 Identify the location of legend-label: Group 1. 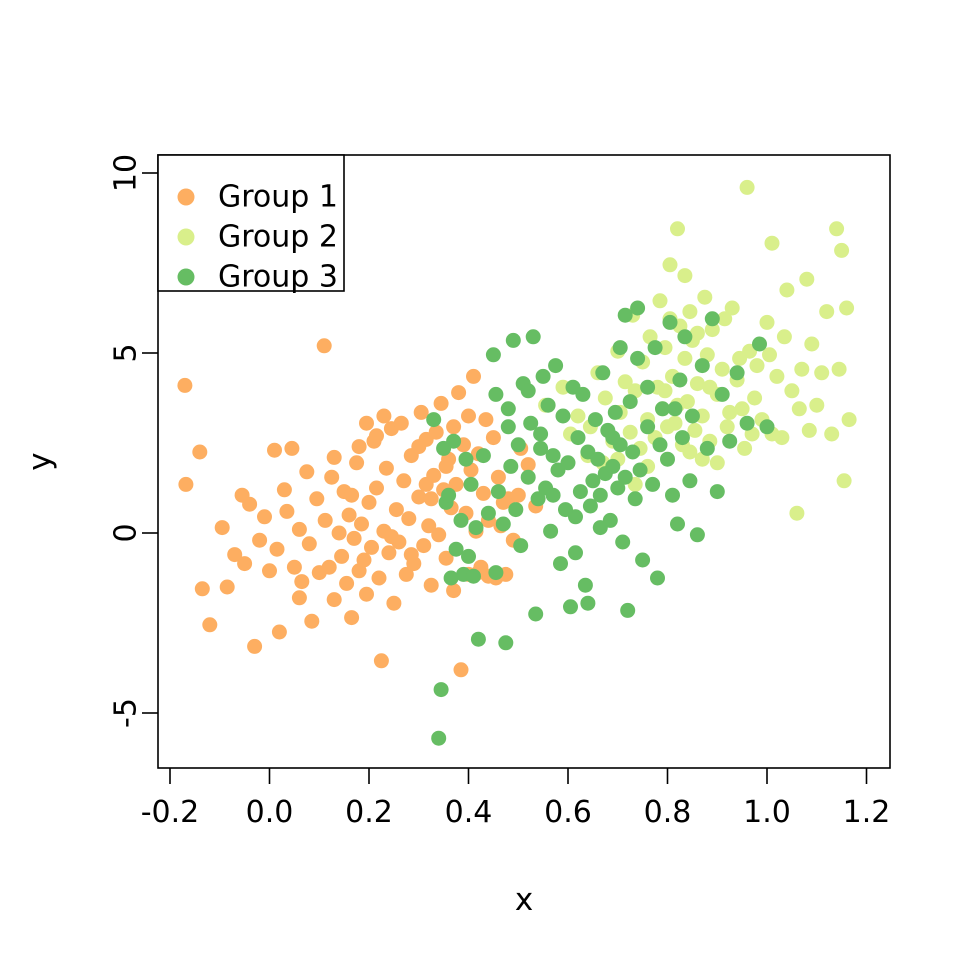
(278, 197).